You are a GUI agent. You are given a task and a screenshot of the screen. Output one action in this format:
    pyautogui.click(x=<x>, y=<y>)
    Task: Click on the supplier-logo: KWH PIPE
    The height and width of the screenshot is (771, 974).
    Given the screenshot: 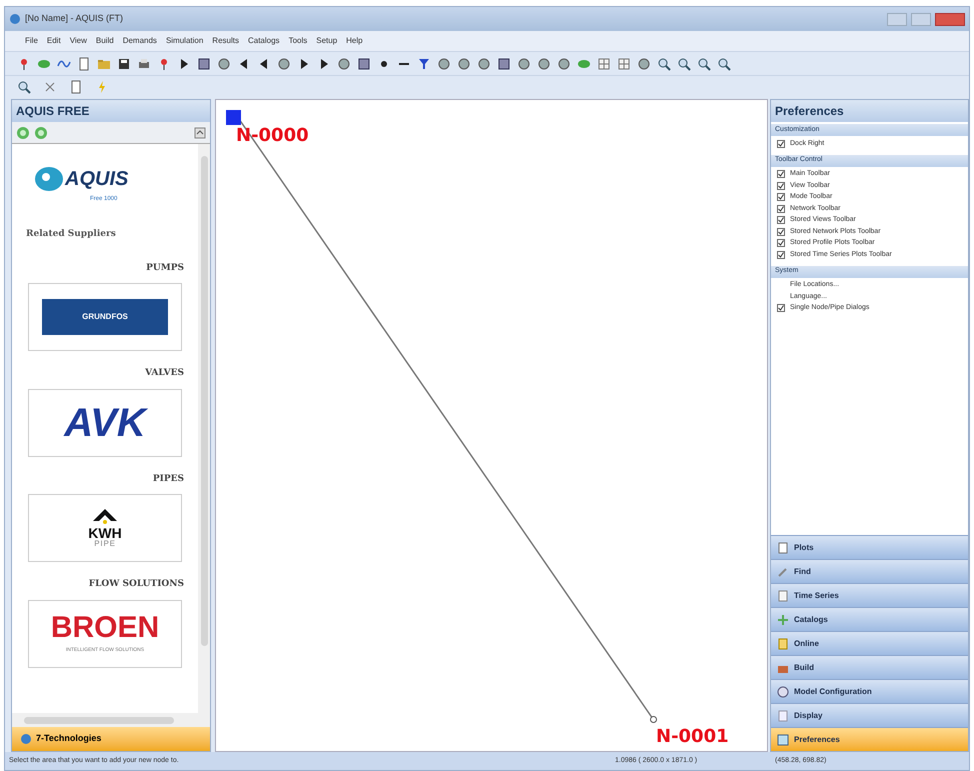 What is the action you would take?
    pyautogui.click(x=105, y=528)
    